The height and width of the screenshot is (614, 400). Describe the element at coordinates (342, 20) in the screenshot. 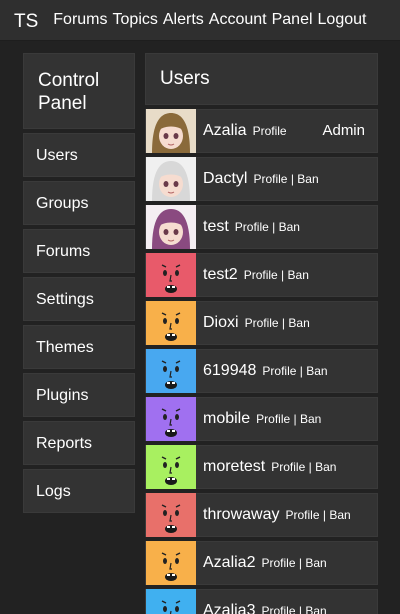

I see `nav-link-logout: Logout` at that location.